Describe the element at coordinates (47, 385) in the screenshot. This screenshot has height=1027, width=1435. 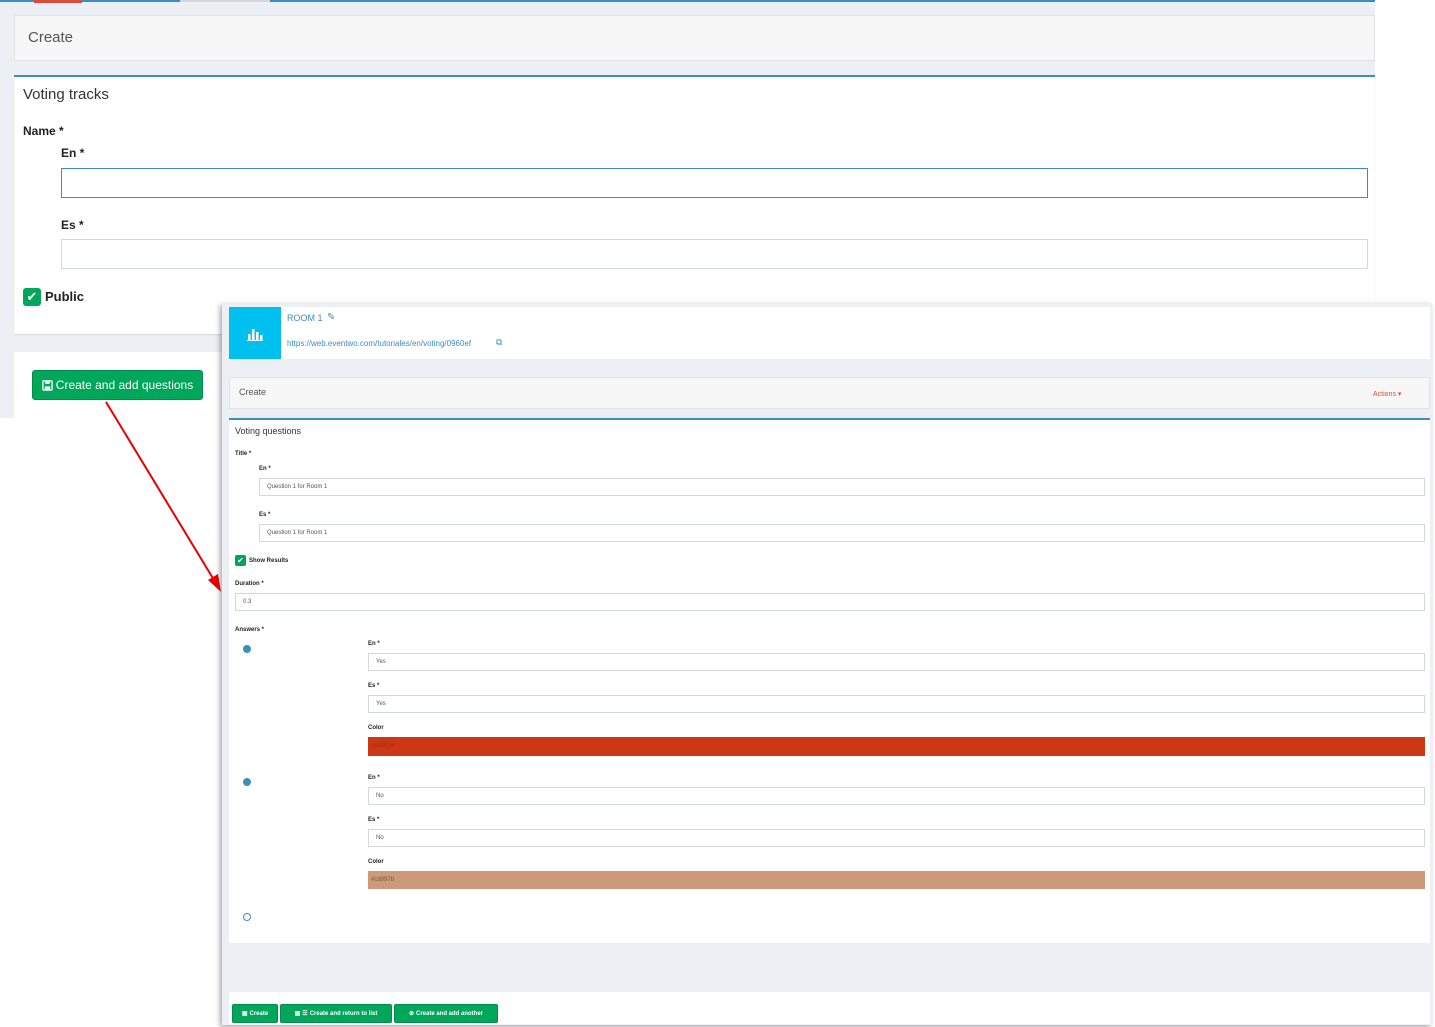
I see `save-icon` at that location.